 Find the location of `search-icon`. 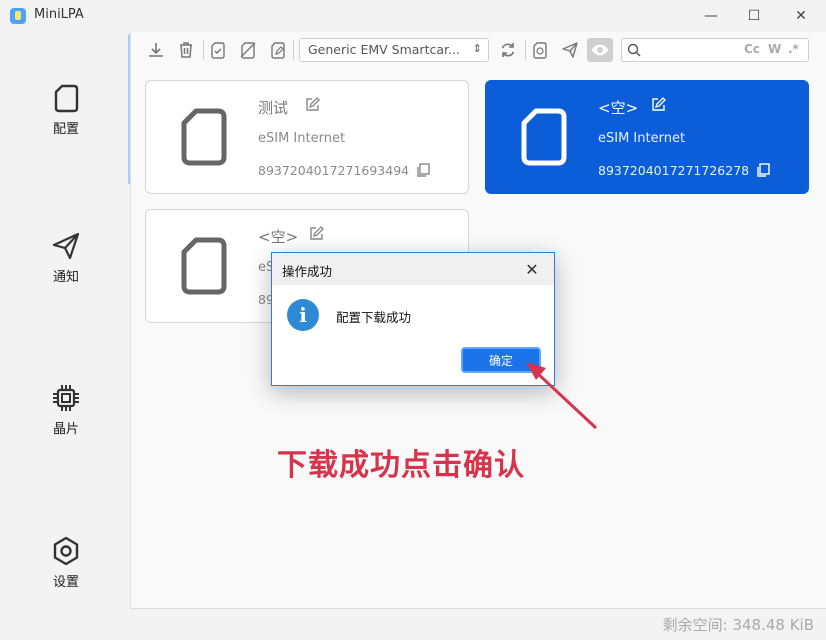

search-icon is located at coordinates (634, 50).